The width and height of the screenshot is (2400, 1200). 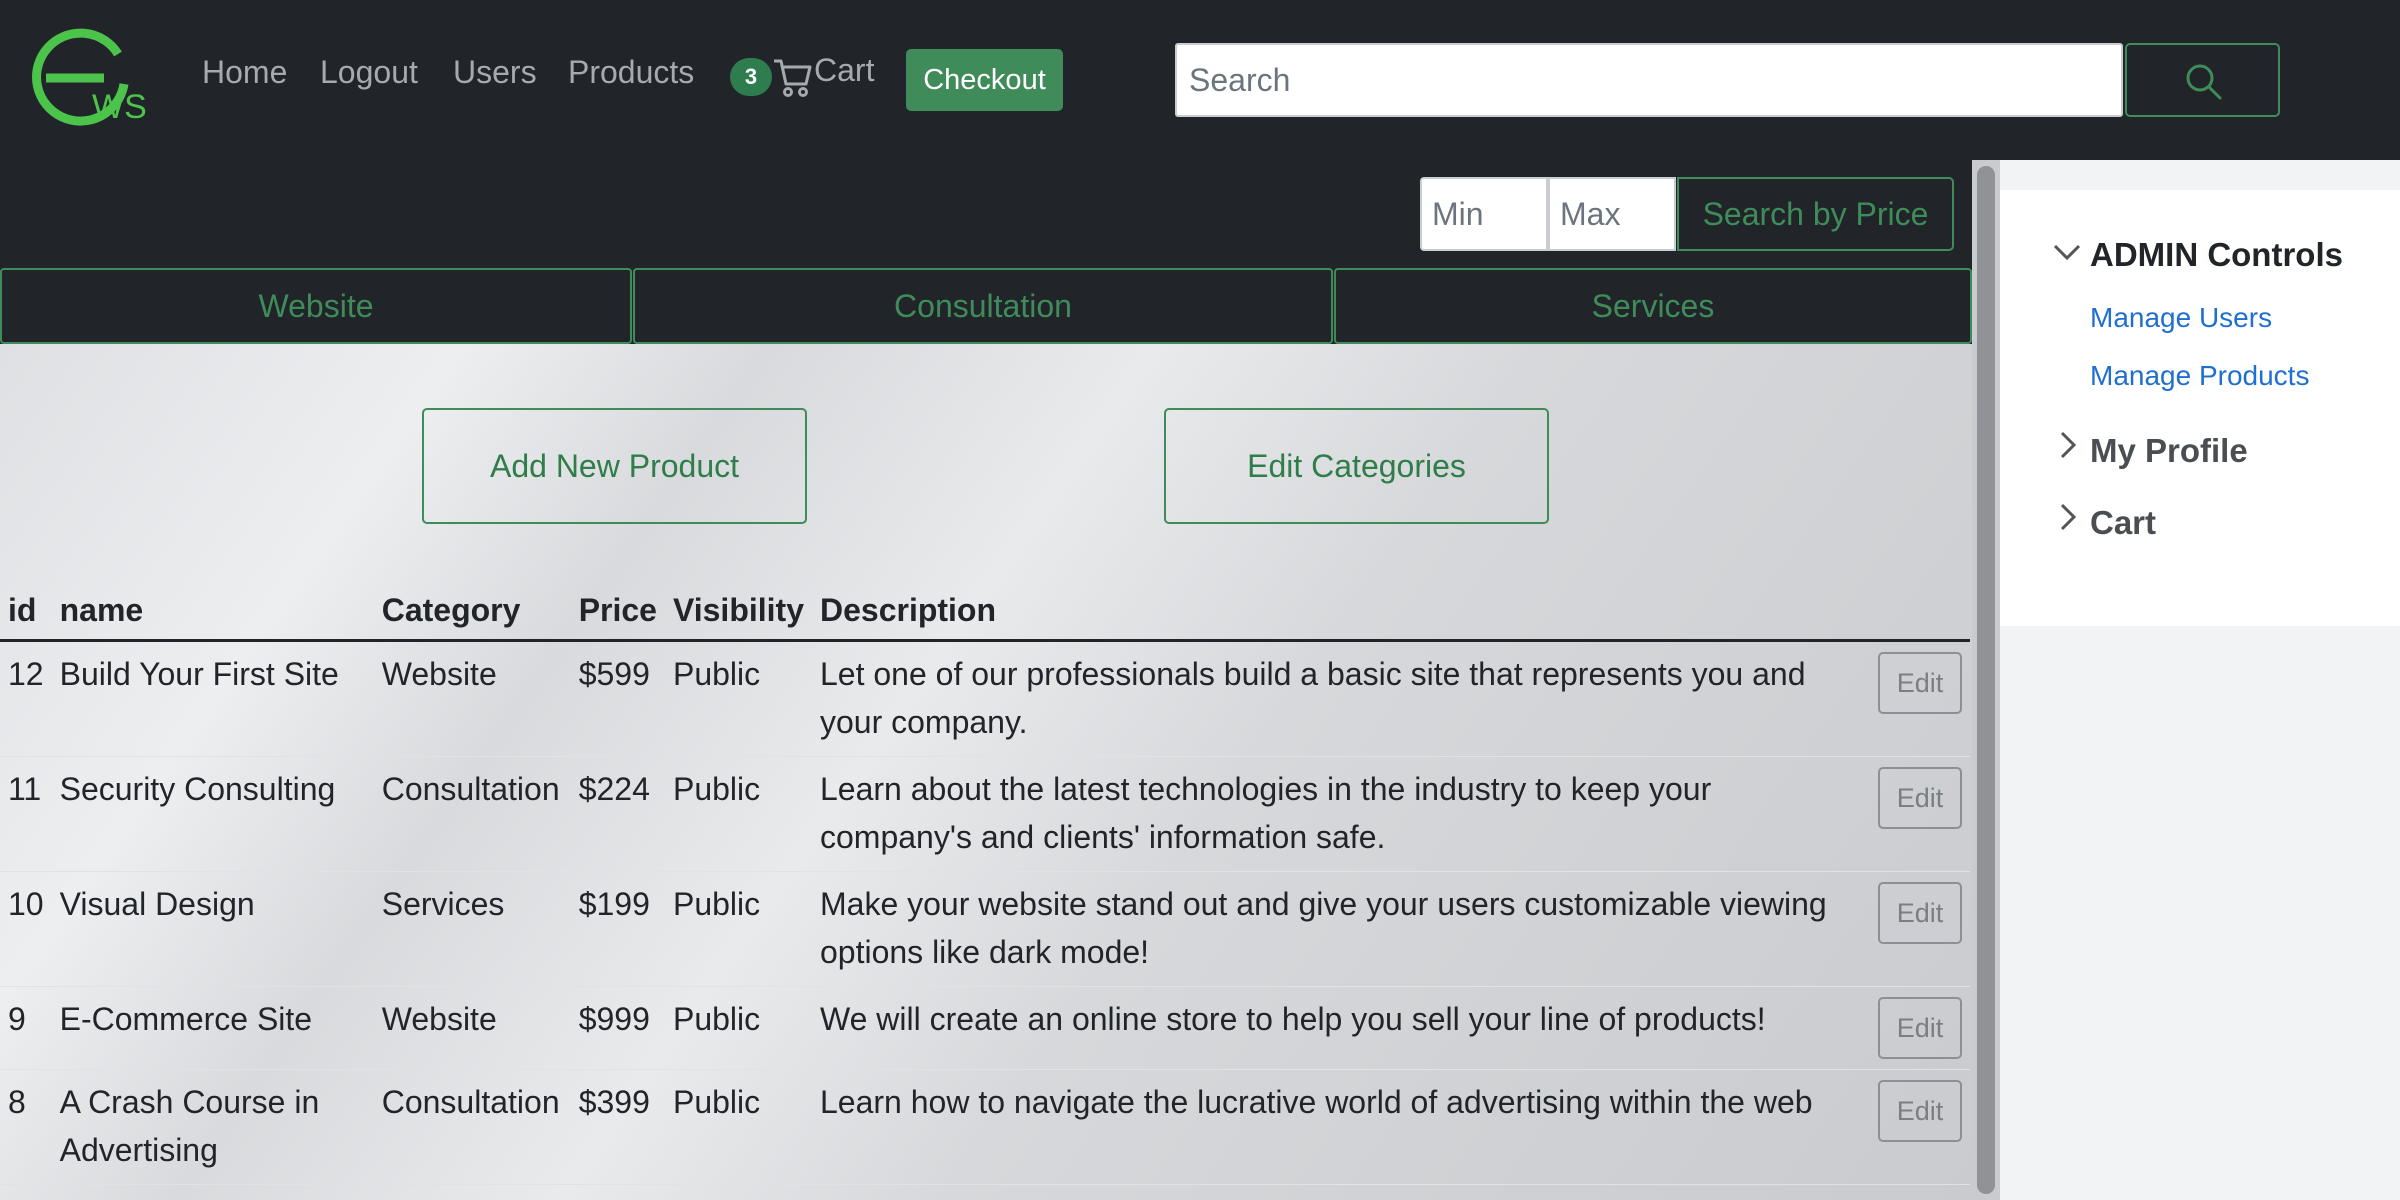 I want to click on nav-link-logout: Logout, so click(x=369, y=72).